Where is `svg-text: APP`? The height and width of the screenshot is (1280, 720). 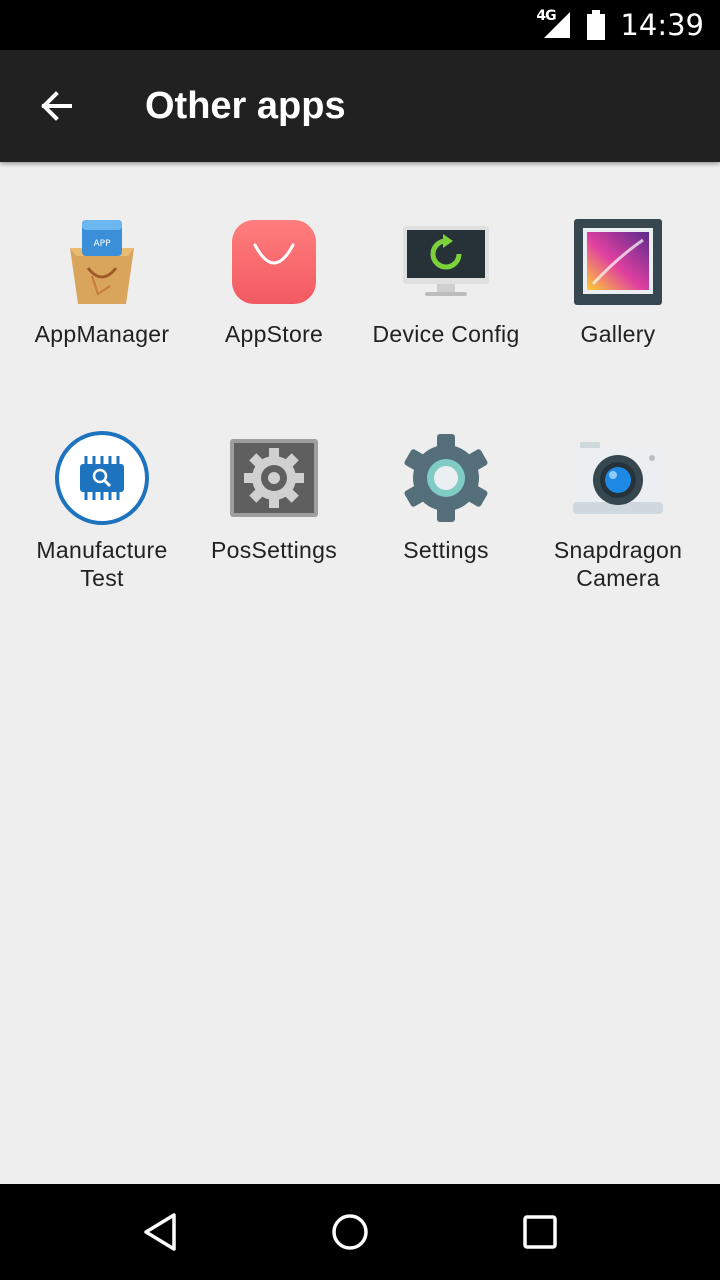
svg-text: APP is located at coordinates (102, 244).